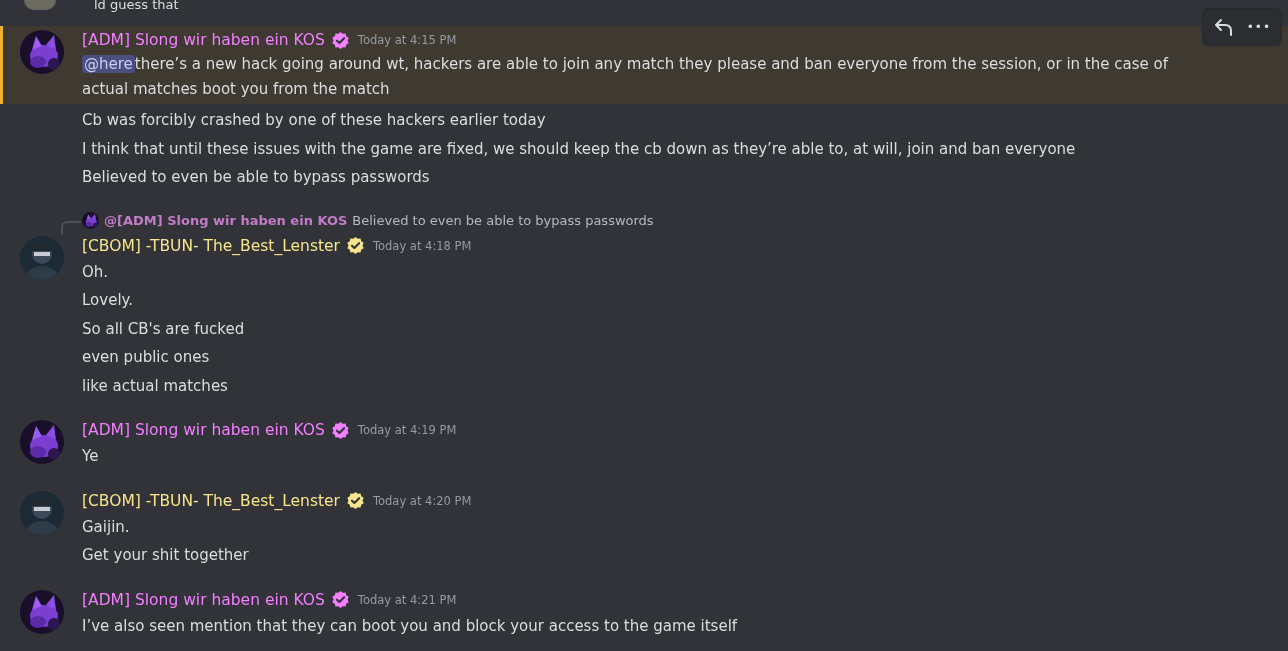 The height and width of the screenshot is (651, 1288). What do you see at coordinates (407, 430) in the screenshot?
I see `timestamp: Today at 4:19 PM` at bounding box center [407, 430].